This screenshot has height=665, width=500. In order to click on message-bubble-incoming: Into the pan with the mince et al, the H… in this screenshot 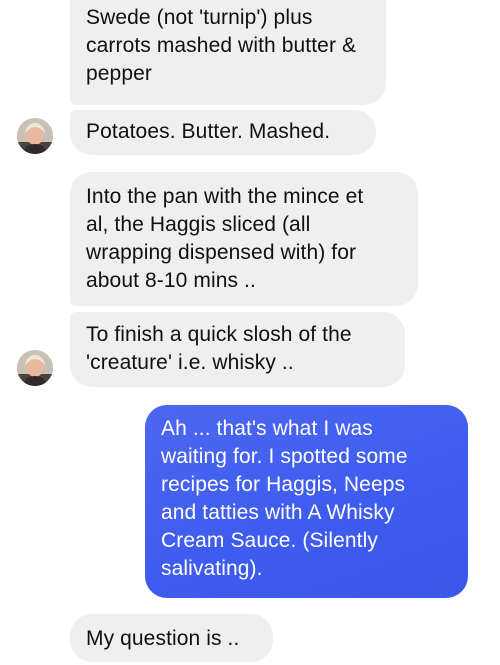, I will do `click(244, 239)`.